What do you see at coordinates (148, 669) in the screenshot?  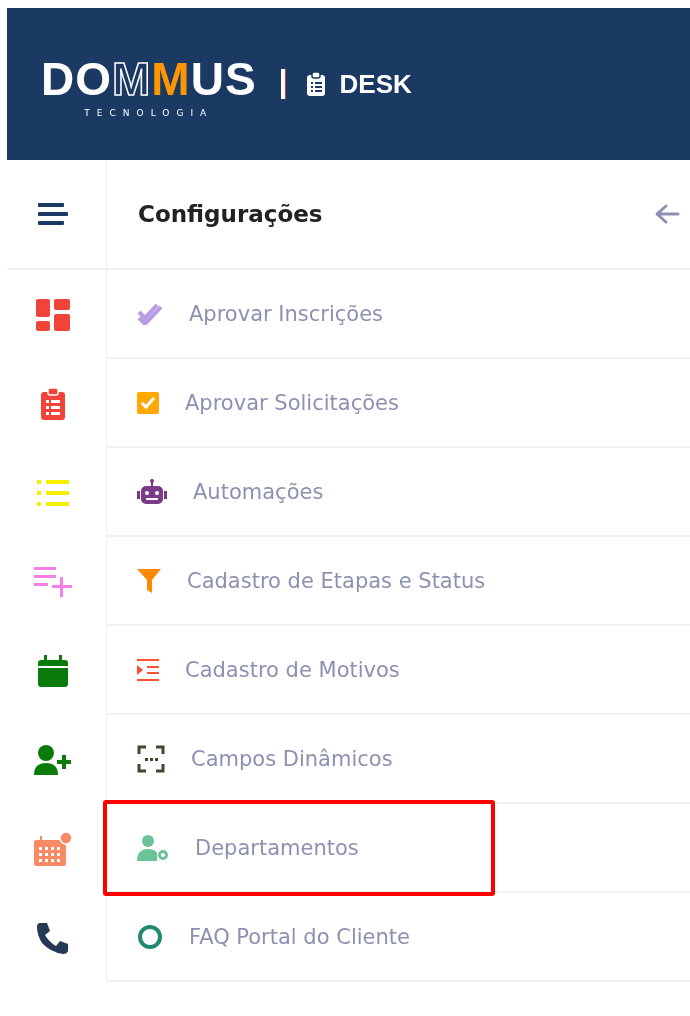 I see `indent-icon` at bounding box center [148, 669].